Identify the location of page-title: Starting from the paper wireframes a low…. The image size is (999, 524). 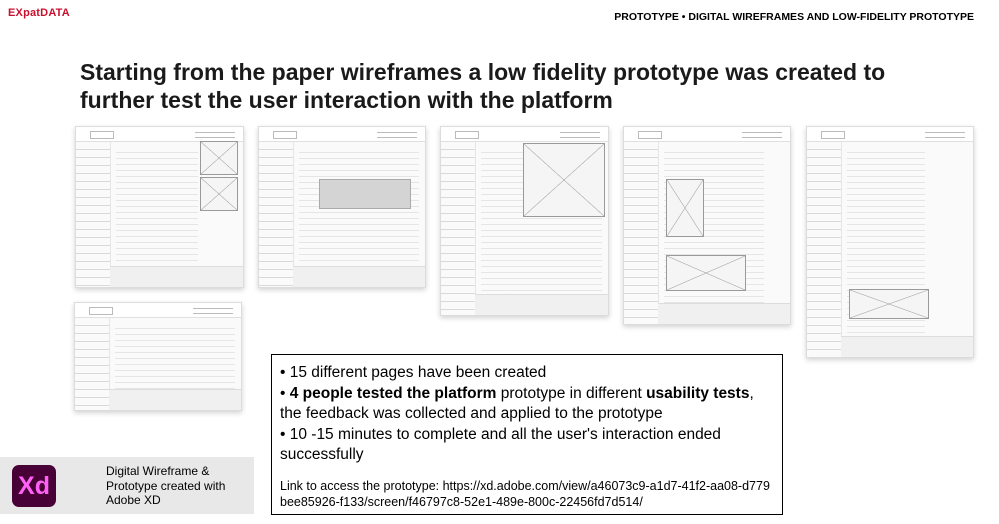
(483, 86).